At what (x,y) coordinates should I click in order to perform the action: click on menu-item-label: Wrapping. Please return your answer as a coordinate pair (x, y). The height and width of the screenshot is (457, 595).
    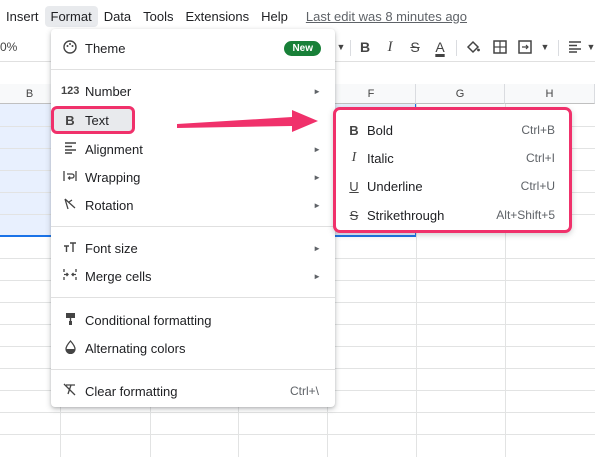
    Looking at the image, I should click on (113, 177).